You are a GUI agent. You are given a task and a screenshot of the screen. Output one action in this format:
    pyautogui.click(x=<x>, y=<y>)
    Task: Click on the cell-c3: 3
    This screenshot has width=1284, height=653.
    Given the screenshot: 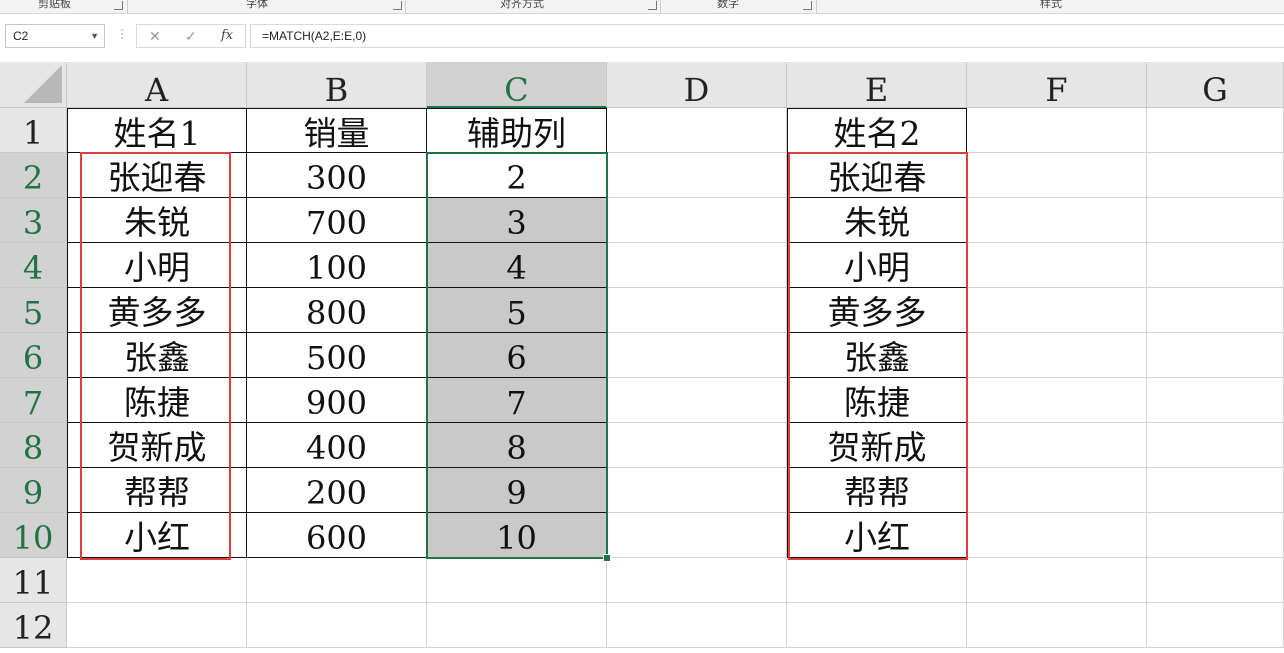 What is the action you would take?
    pyautogui.click(x=517, y=220)
    